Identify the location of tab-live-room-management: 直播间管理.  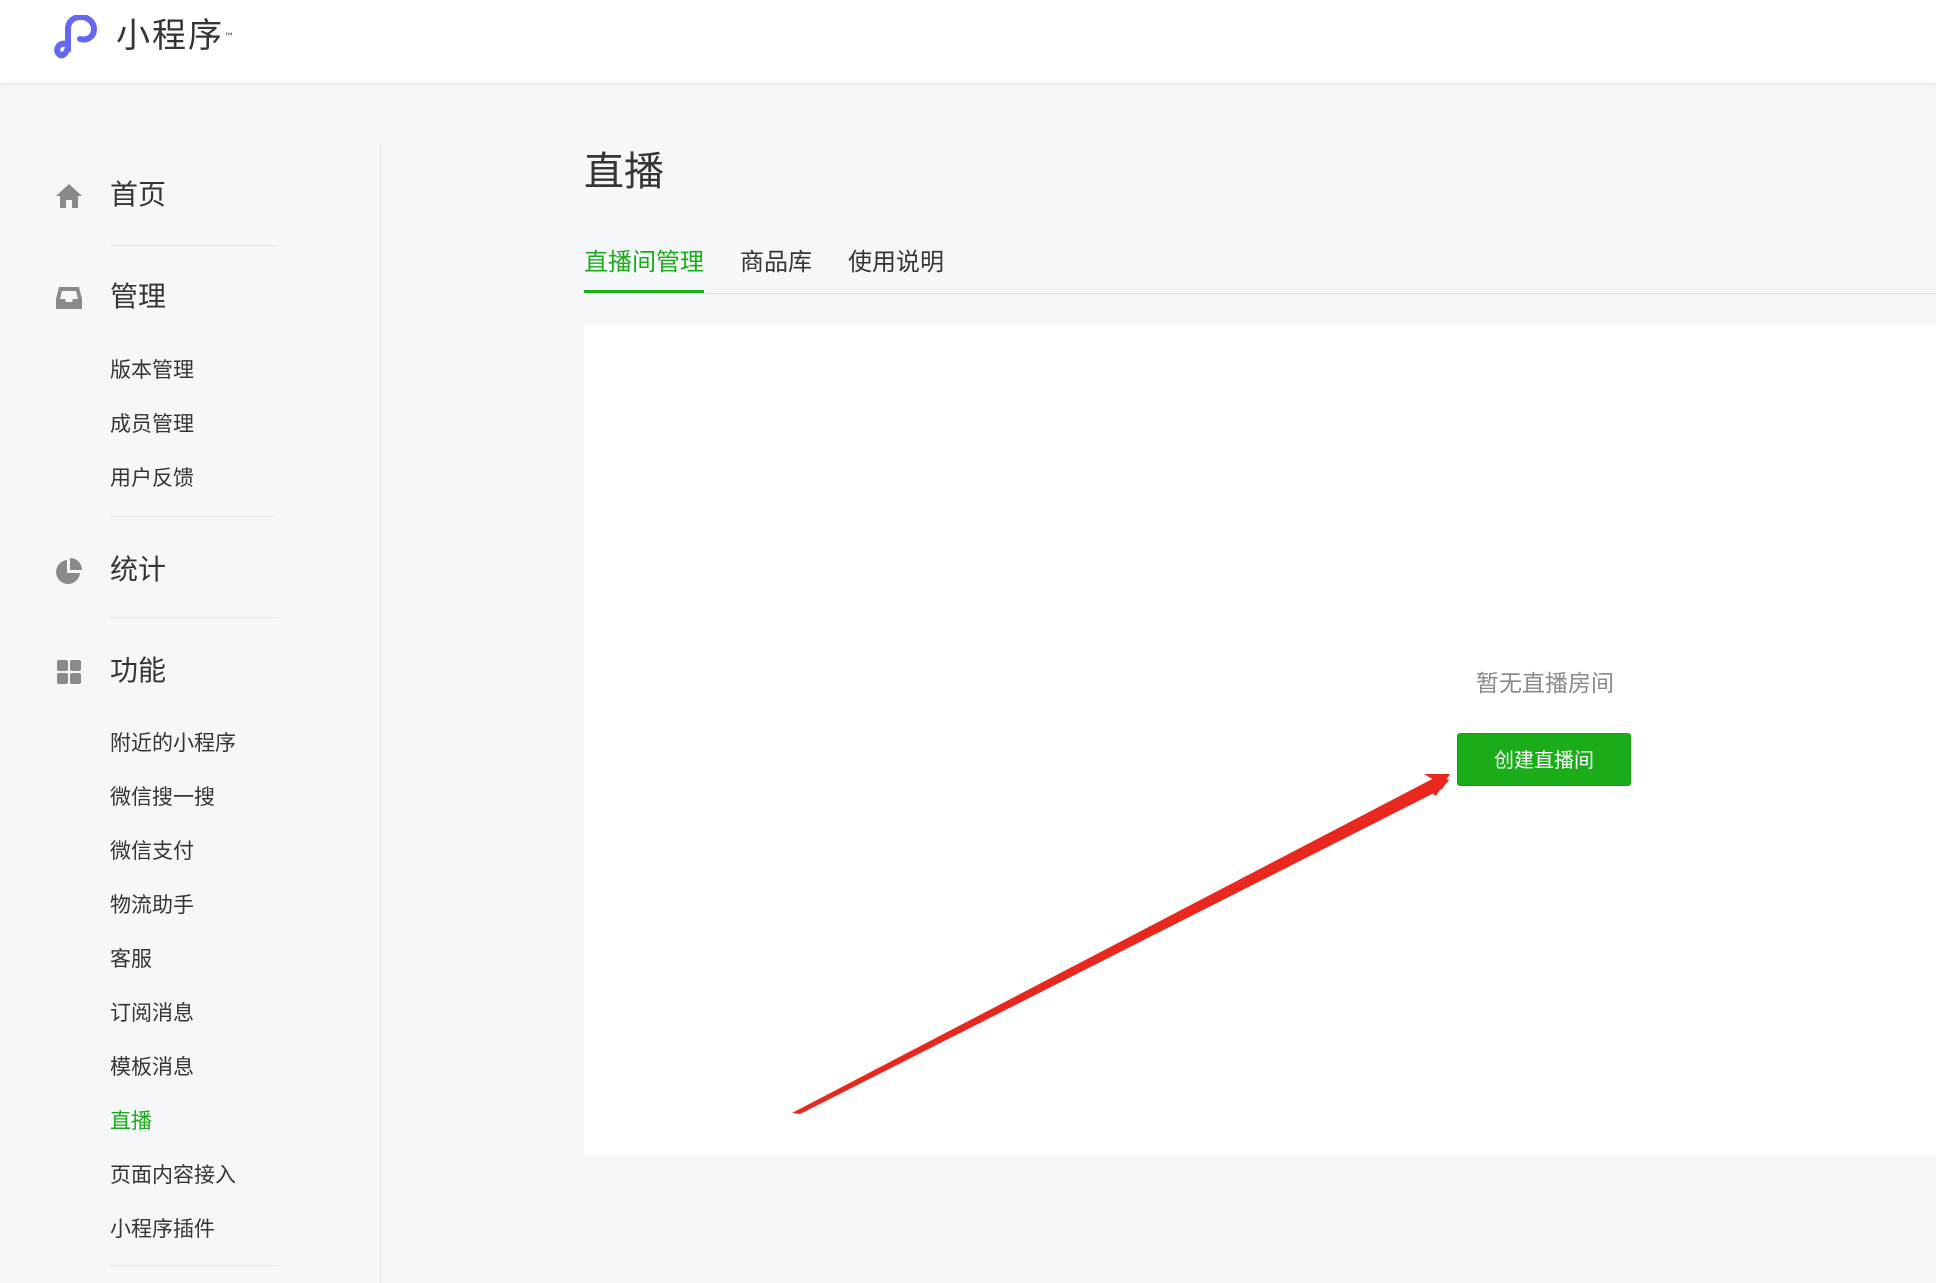
(644, 262).